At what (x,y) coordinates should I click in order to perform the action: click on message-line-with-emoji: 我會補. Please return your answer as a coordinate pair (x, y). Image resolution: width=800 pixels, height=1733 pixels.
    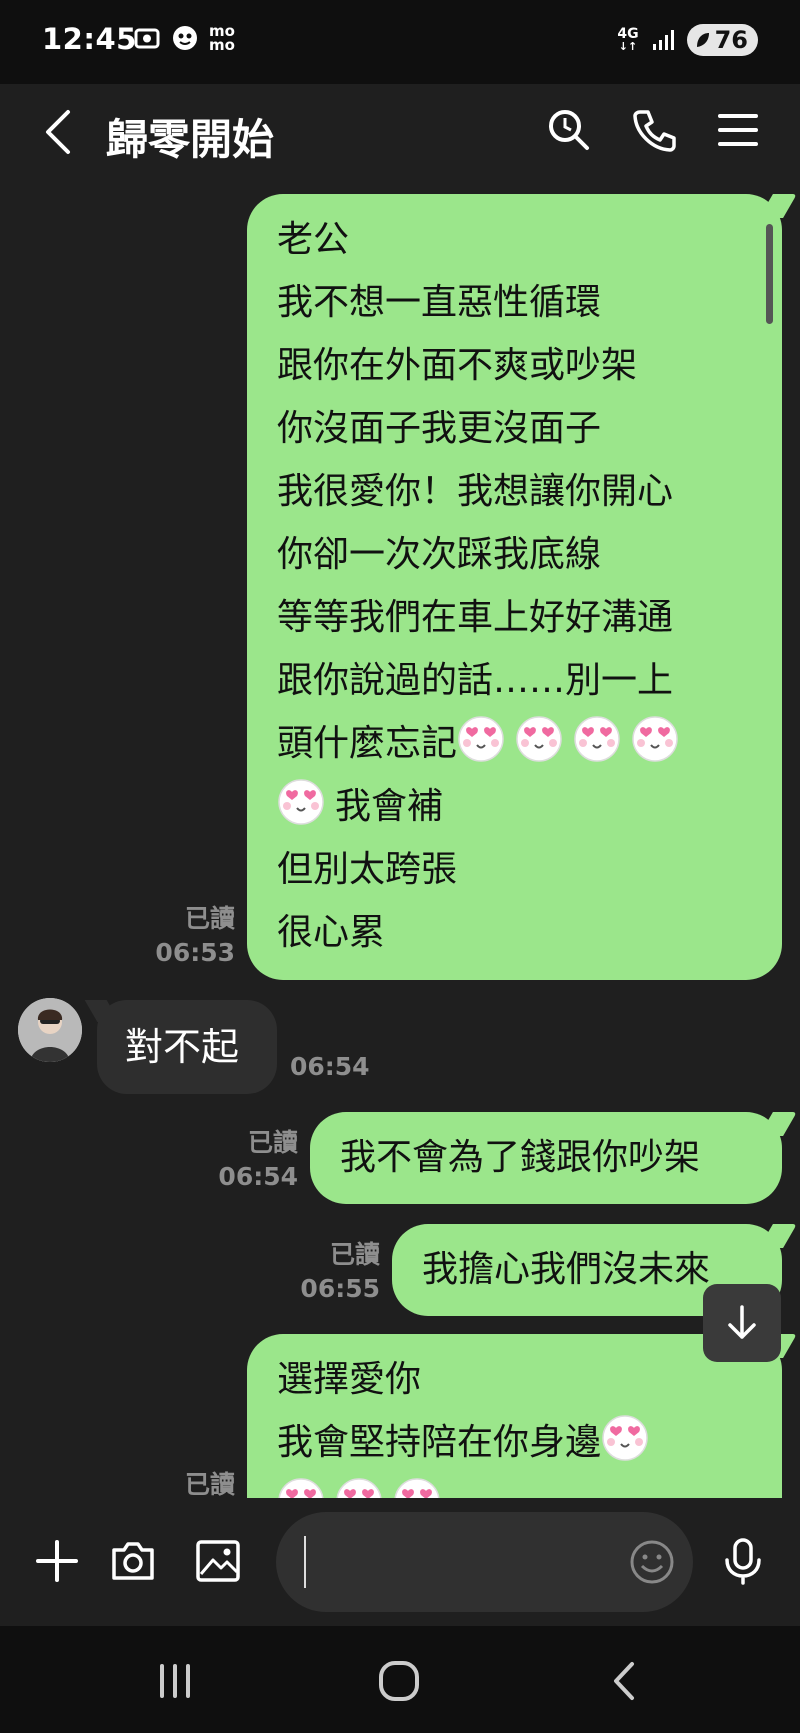
    Looking at the image, I should click on (513, 806).